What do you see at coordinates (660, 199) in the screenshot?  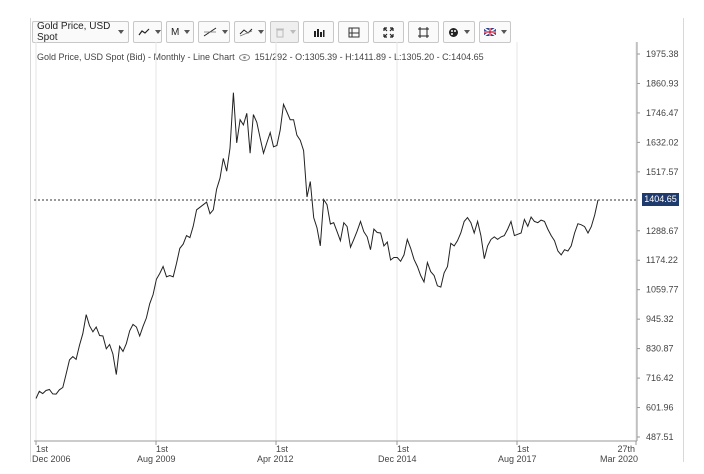 I see `current-price-badge: 1404.65` at bounding box center [660, 199].